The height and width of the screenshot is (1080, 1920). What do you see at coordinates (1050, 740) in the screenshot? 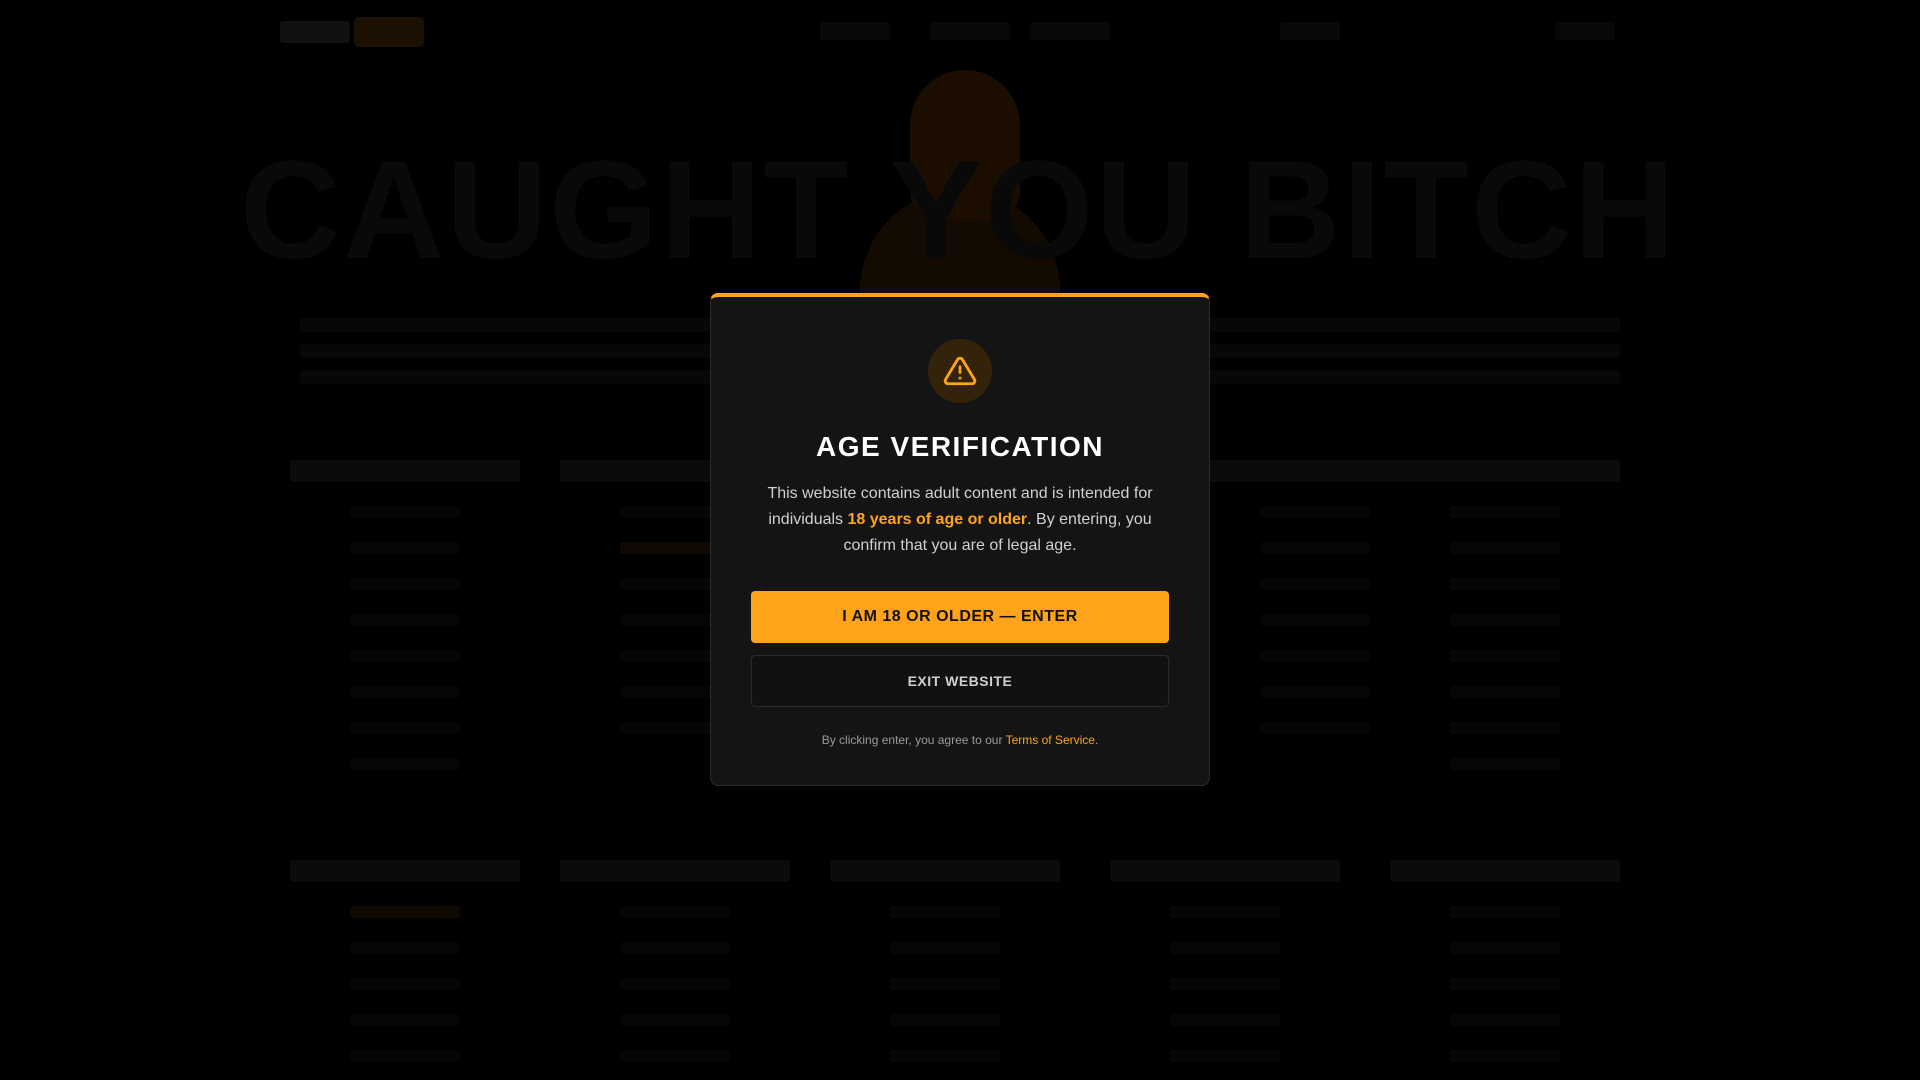
I see `terms-of-service-link: Terms of Service` at bounding box center [1050, 740].